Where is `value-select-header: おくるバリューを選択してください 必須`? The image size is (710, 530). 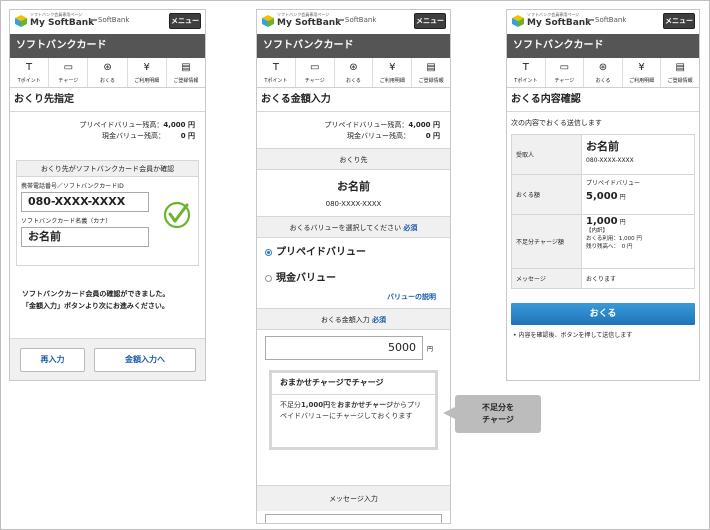 value-select-header: おくるバリューを選択してください 必須 is located at coordinates (353, 227).